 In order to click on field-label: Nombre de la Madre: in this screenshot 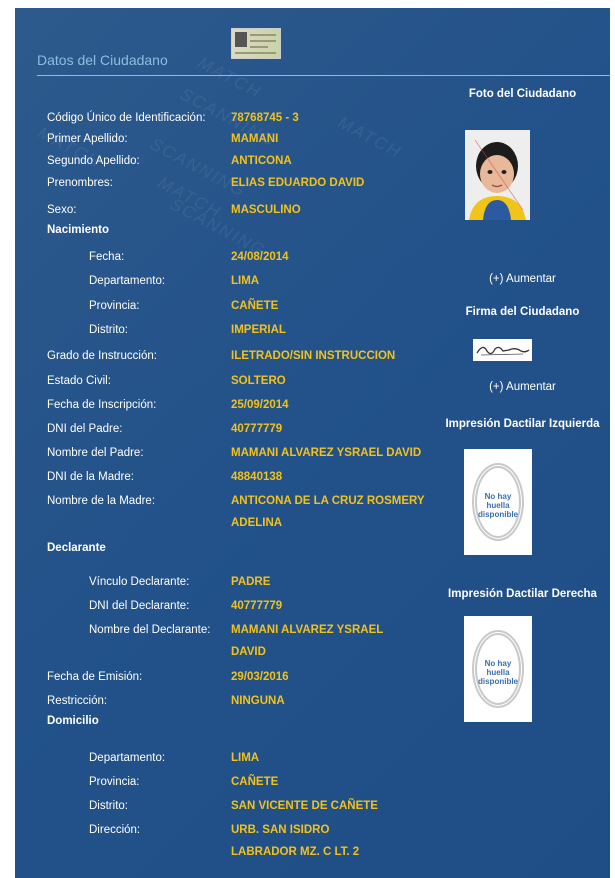, I will do `click(101, 501)`.